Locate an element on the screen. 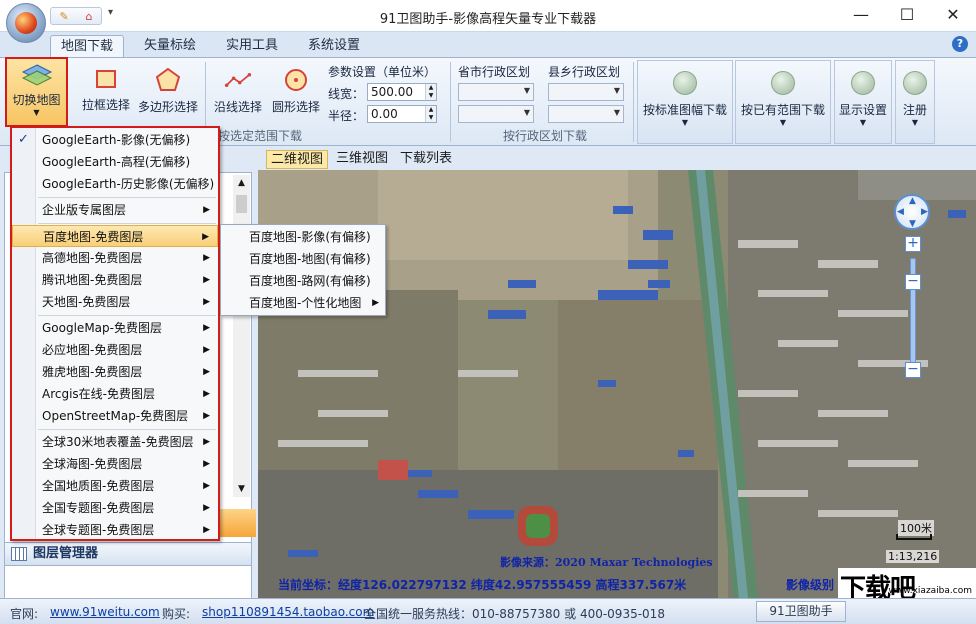 The height and width of the screenshot is (624, 976). existing-range-download-button: 按已有范围下载 ▼ is located at coordinates (783, 102).